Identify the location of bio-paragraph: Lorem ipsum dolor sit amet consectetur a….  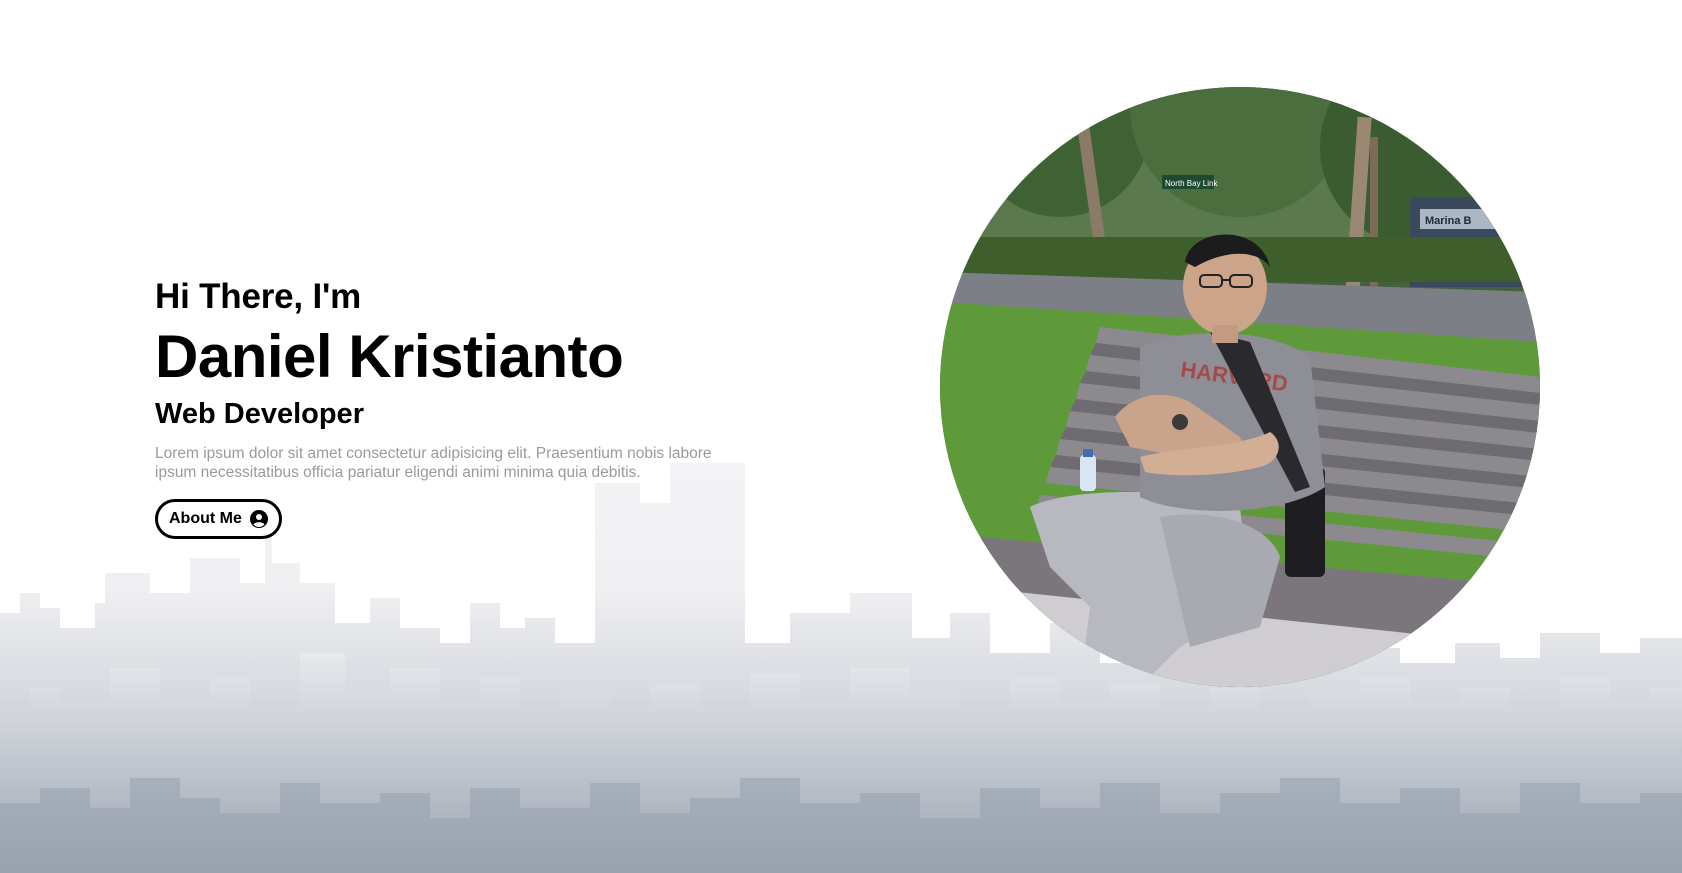
(433, 463).